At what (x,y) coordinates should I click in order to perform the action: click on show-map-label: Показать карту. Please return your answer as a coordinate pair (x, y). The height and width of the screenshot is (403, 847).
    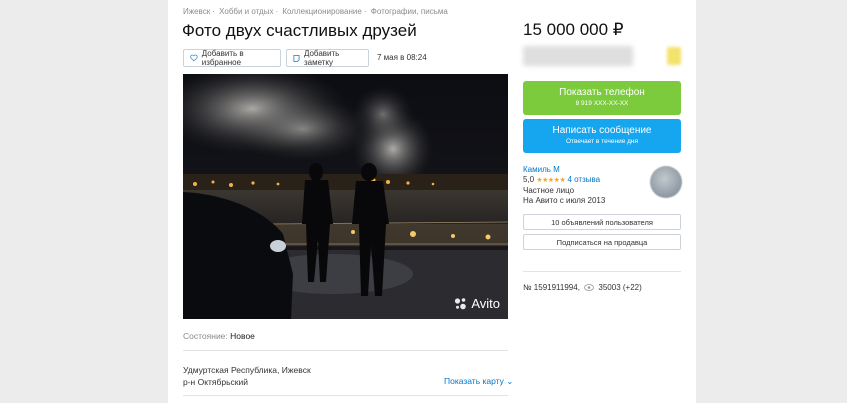
    Looking at the image, I should click on (474, 381).